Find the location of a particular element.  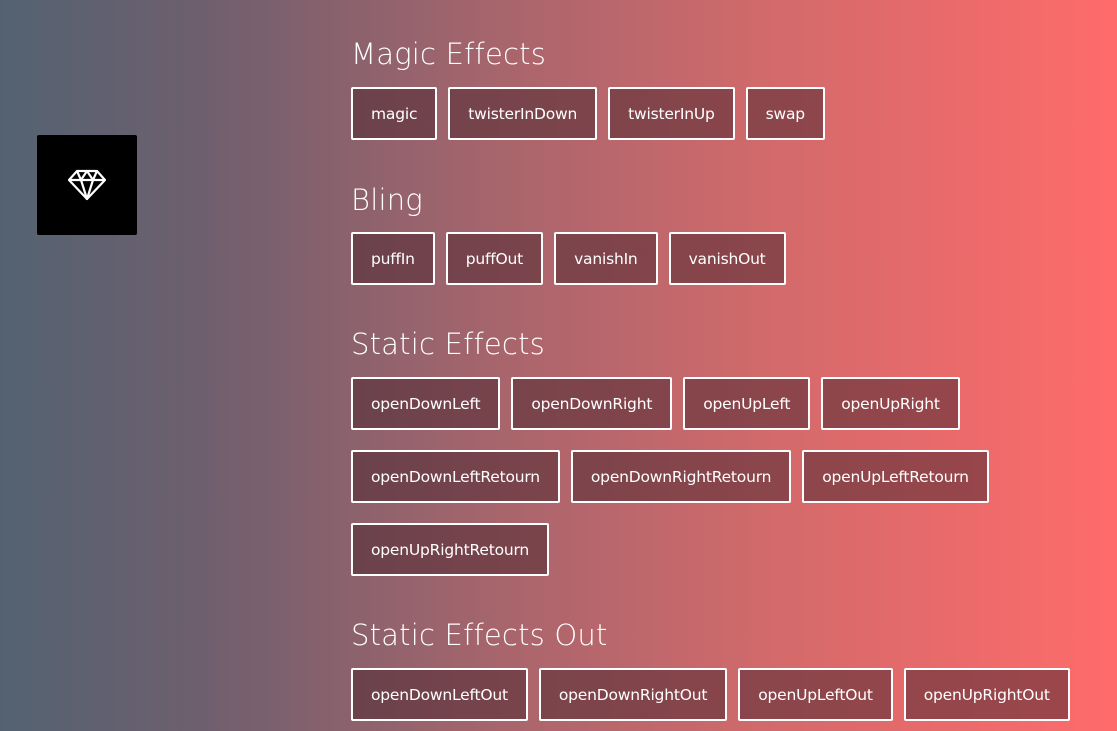

diamond-icon is located at coordinates (87, 185).